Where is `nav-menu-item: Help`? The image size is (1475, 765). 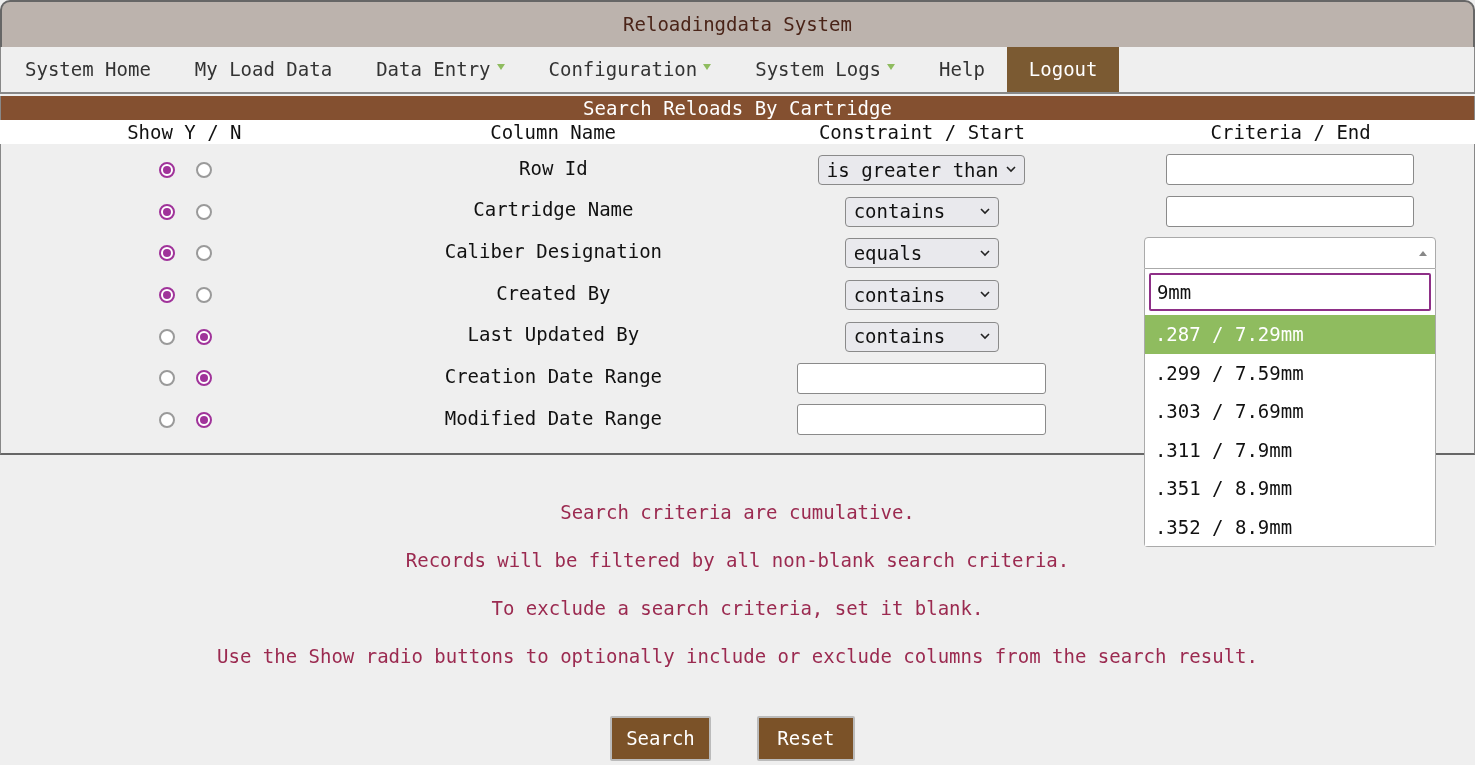 nav-menu-item: Help is located at coordinates (962, 69).